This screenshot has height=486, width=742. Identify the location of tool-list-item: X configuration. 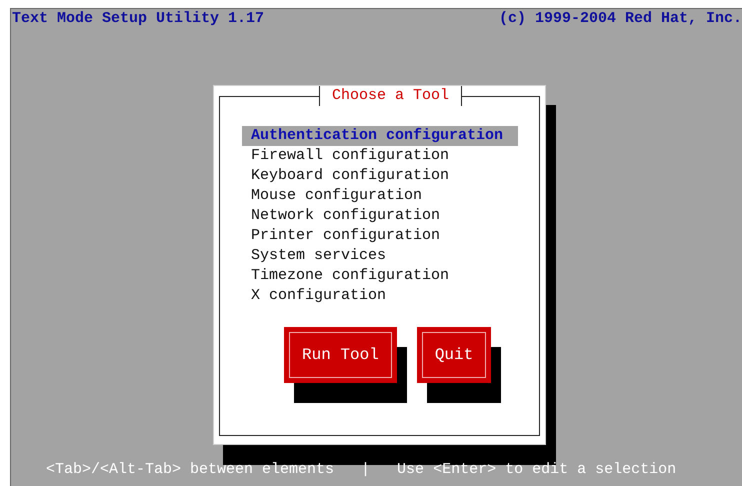
(380, 296).